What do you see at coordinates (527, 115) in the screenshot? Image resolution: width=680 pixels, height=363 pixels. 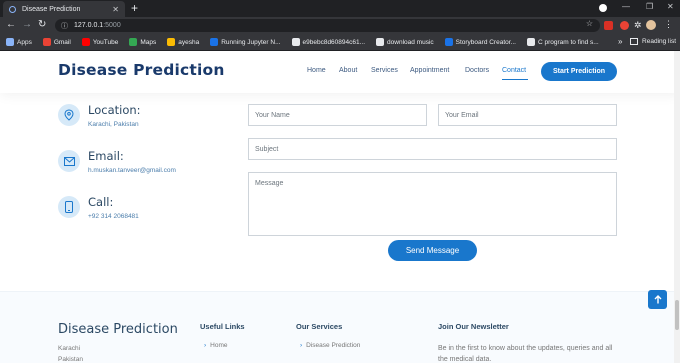 I see `email-input: Your Email` at bounding box center [527, 115].